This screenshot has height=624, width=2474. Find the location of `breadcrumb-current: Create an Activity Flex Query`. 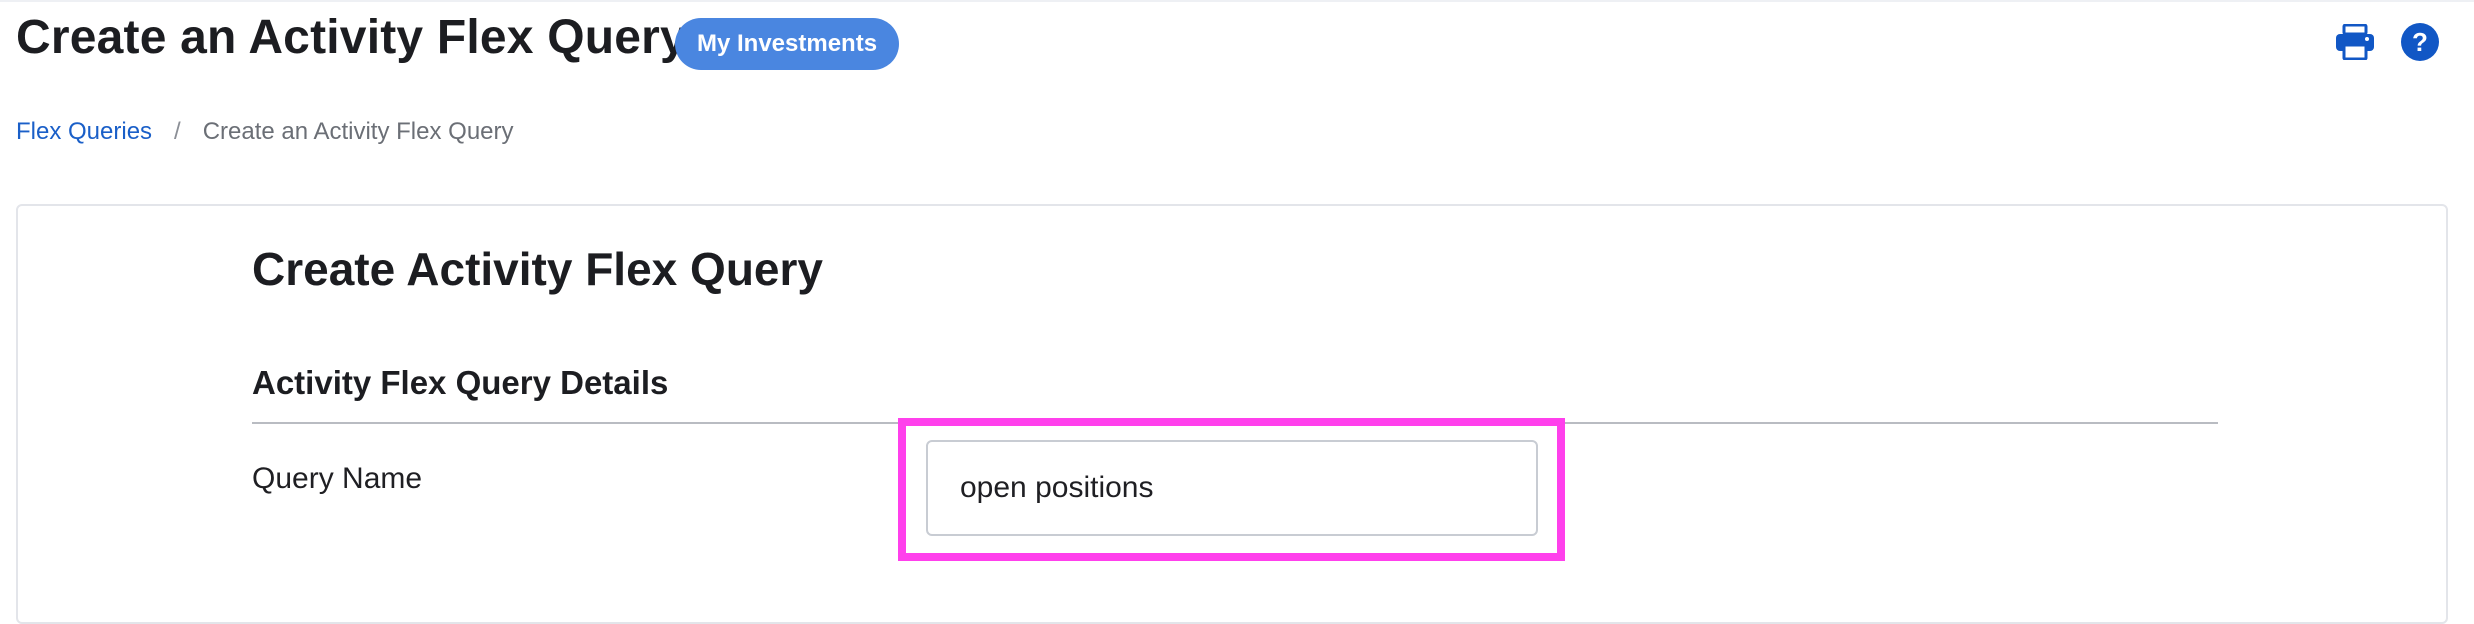

breadcrumb-current: Create an Activity Flex Query is located at coordinates (358, 131).